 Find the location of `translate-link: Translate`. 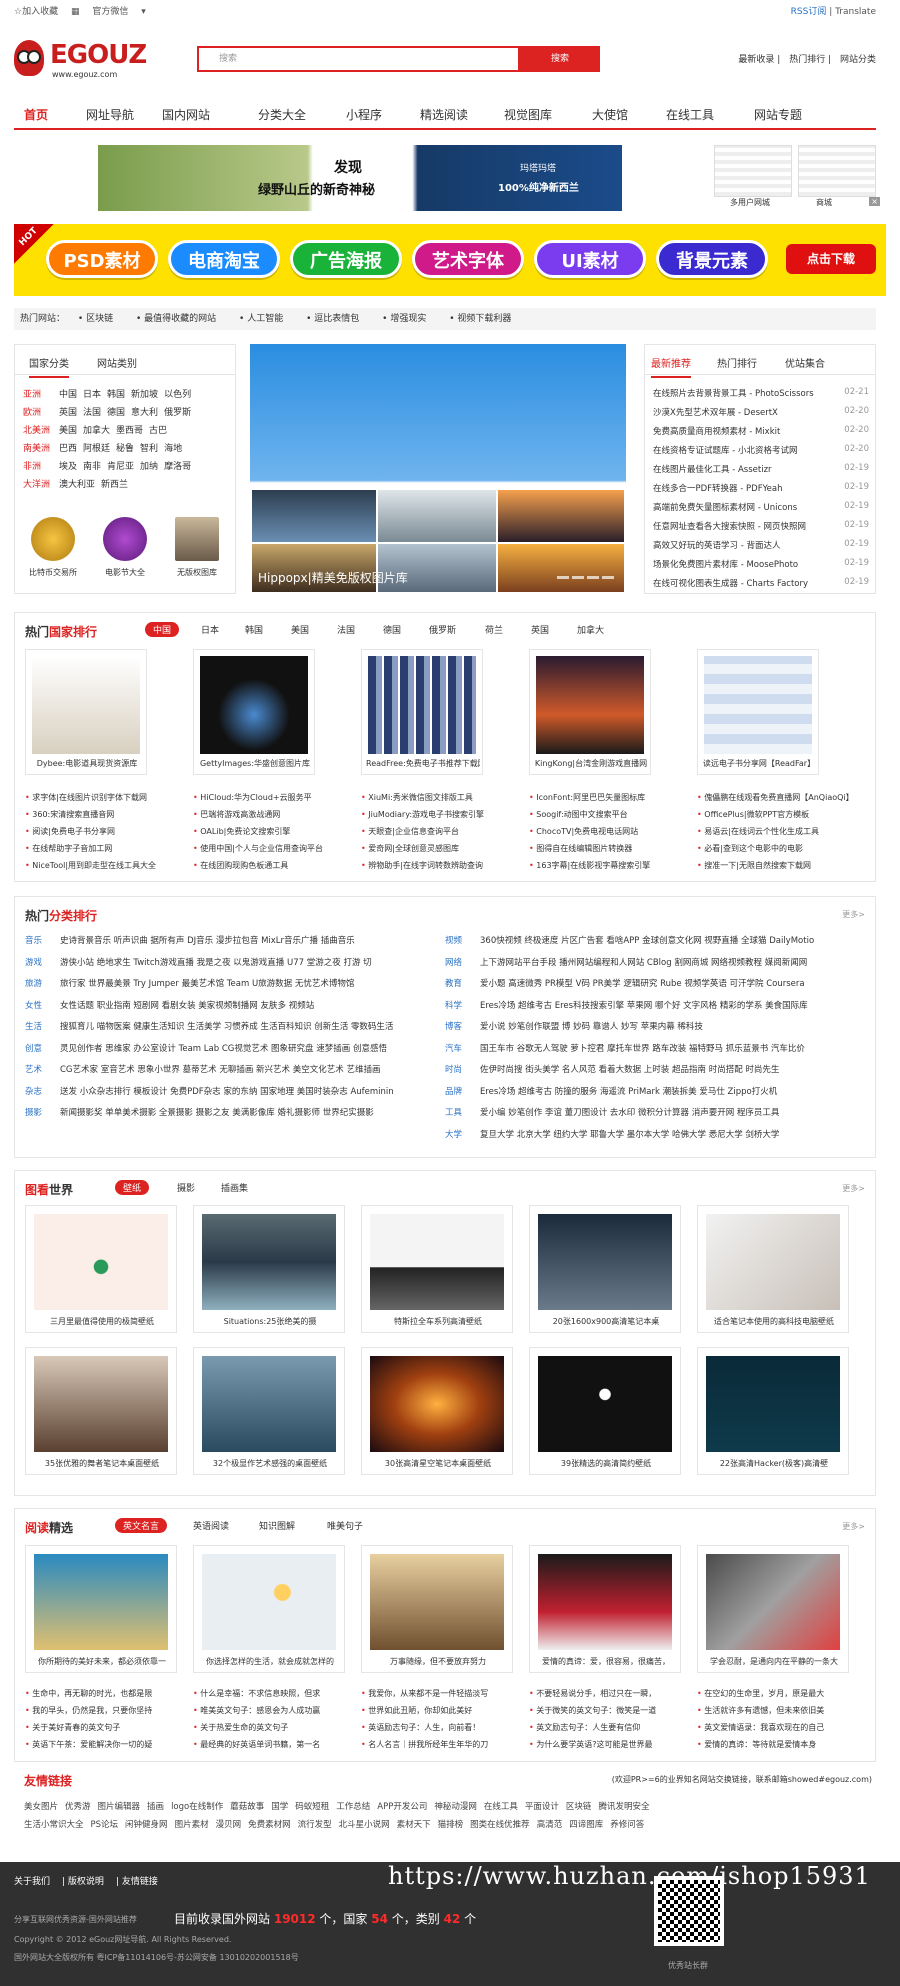

translate-link: Translate is located at coordinates (855, 12).